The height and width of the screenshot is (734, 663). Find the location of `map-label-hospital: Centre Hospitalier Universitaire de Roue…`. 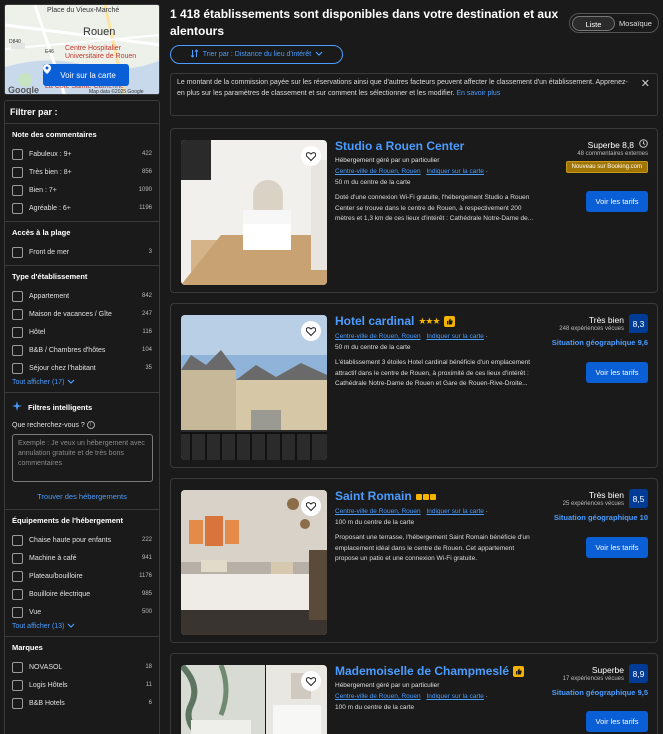

map-label-hospital: Centre Hospitalier Universitaire de Roue… is located at coordinates (101, 52).